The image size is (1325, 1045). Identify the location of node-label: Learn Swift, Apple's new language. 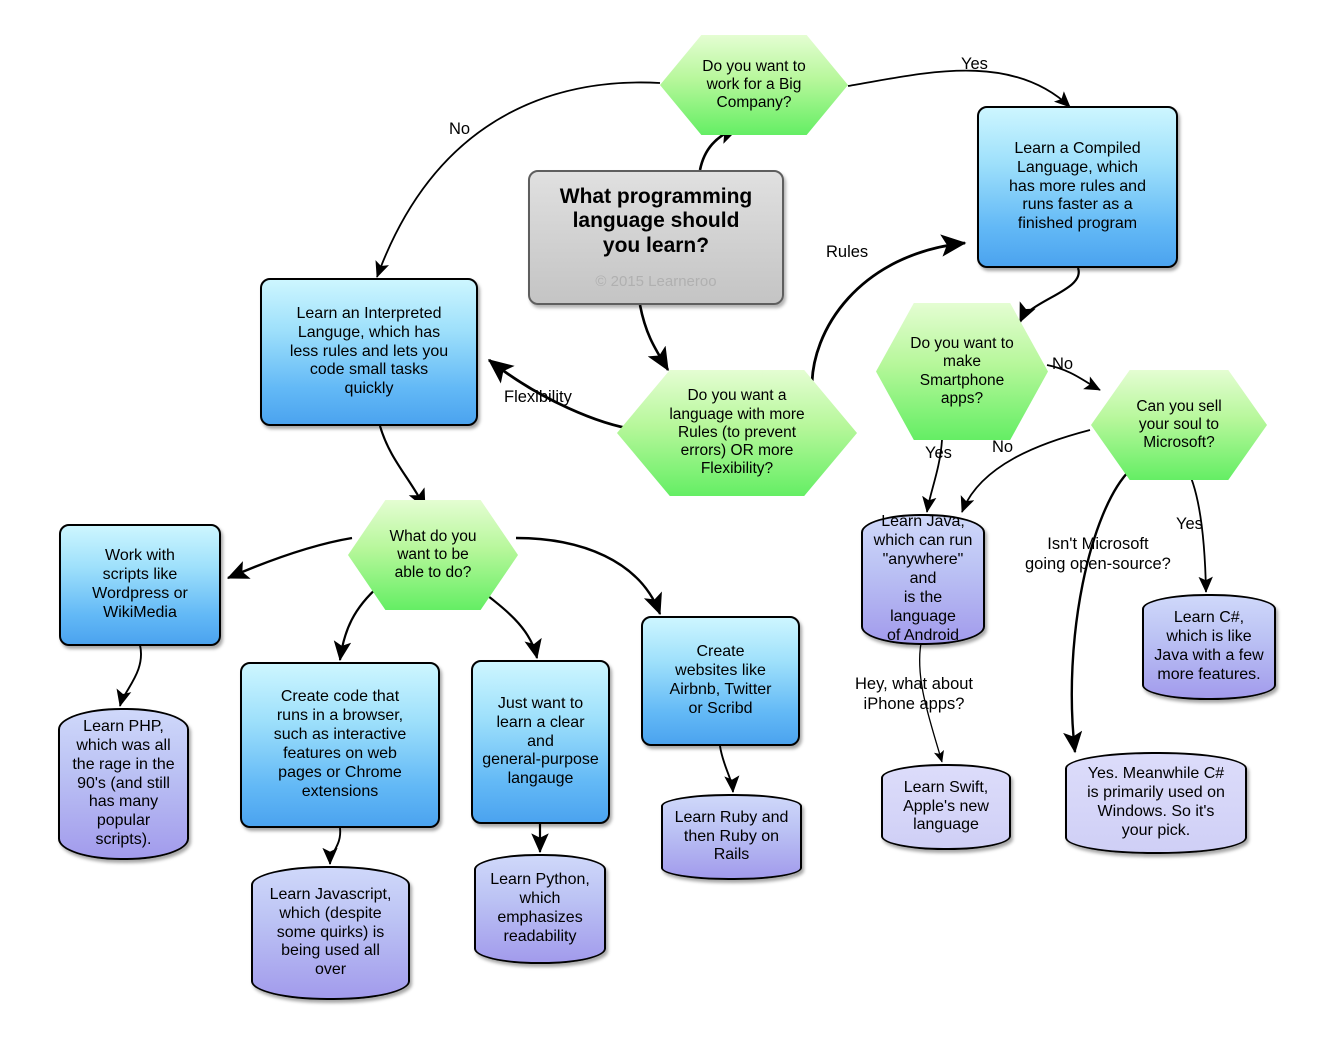
(946, 806).